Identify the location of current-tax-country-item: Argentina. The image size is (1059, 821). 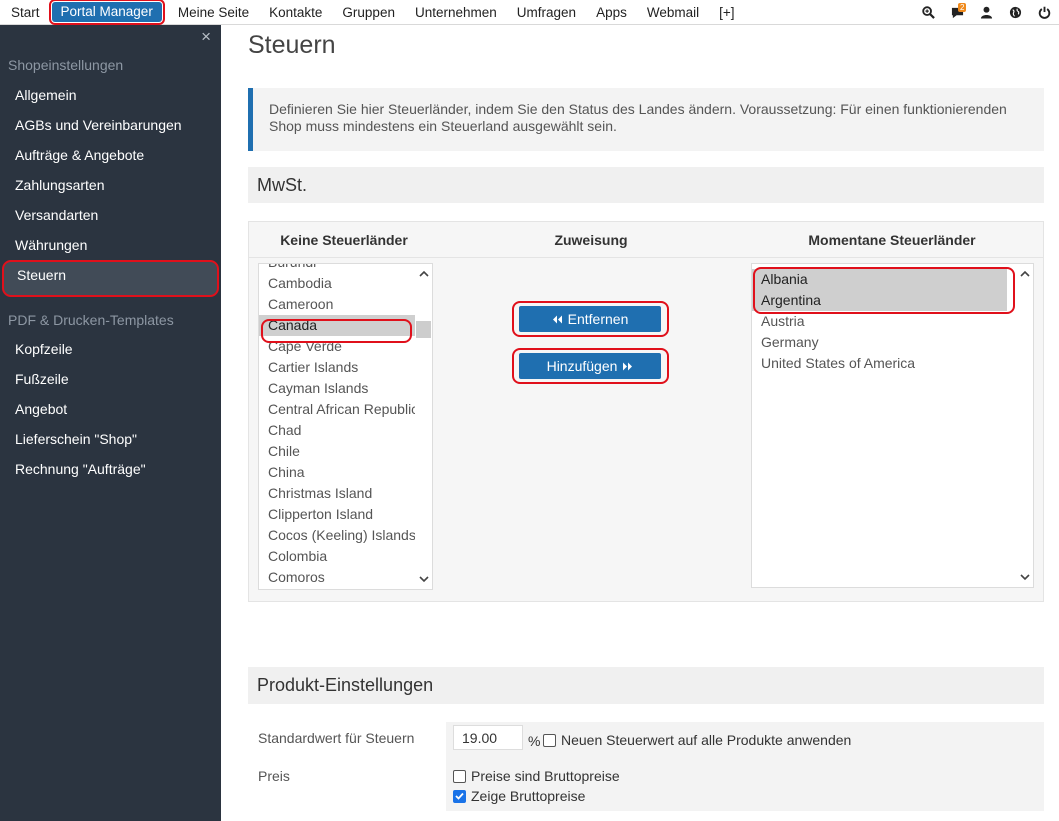
(879, 300).